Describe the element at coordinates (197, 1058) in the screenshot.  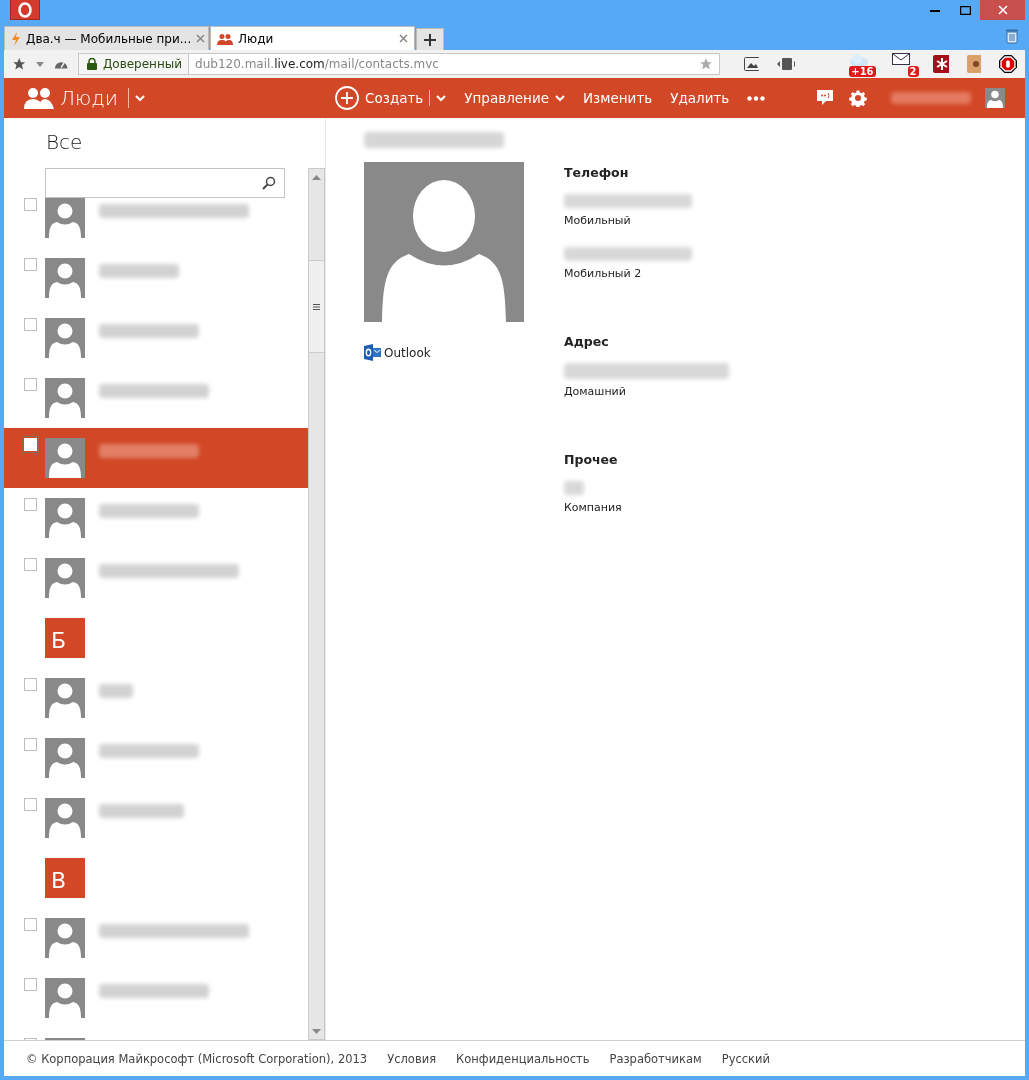
I see `copyright-text: © Корпорация Майкрософт (Microsoft Corporation), 2013` at that location.